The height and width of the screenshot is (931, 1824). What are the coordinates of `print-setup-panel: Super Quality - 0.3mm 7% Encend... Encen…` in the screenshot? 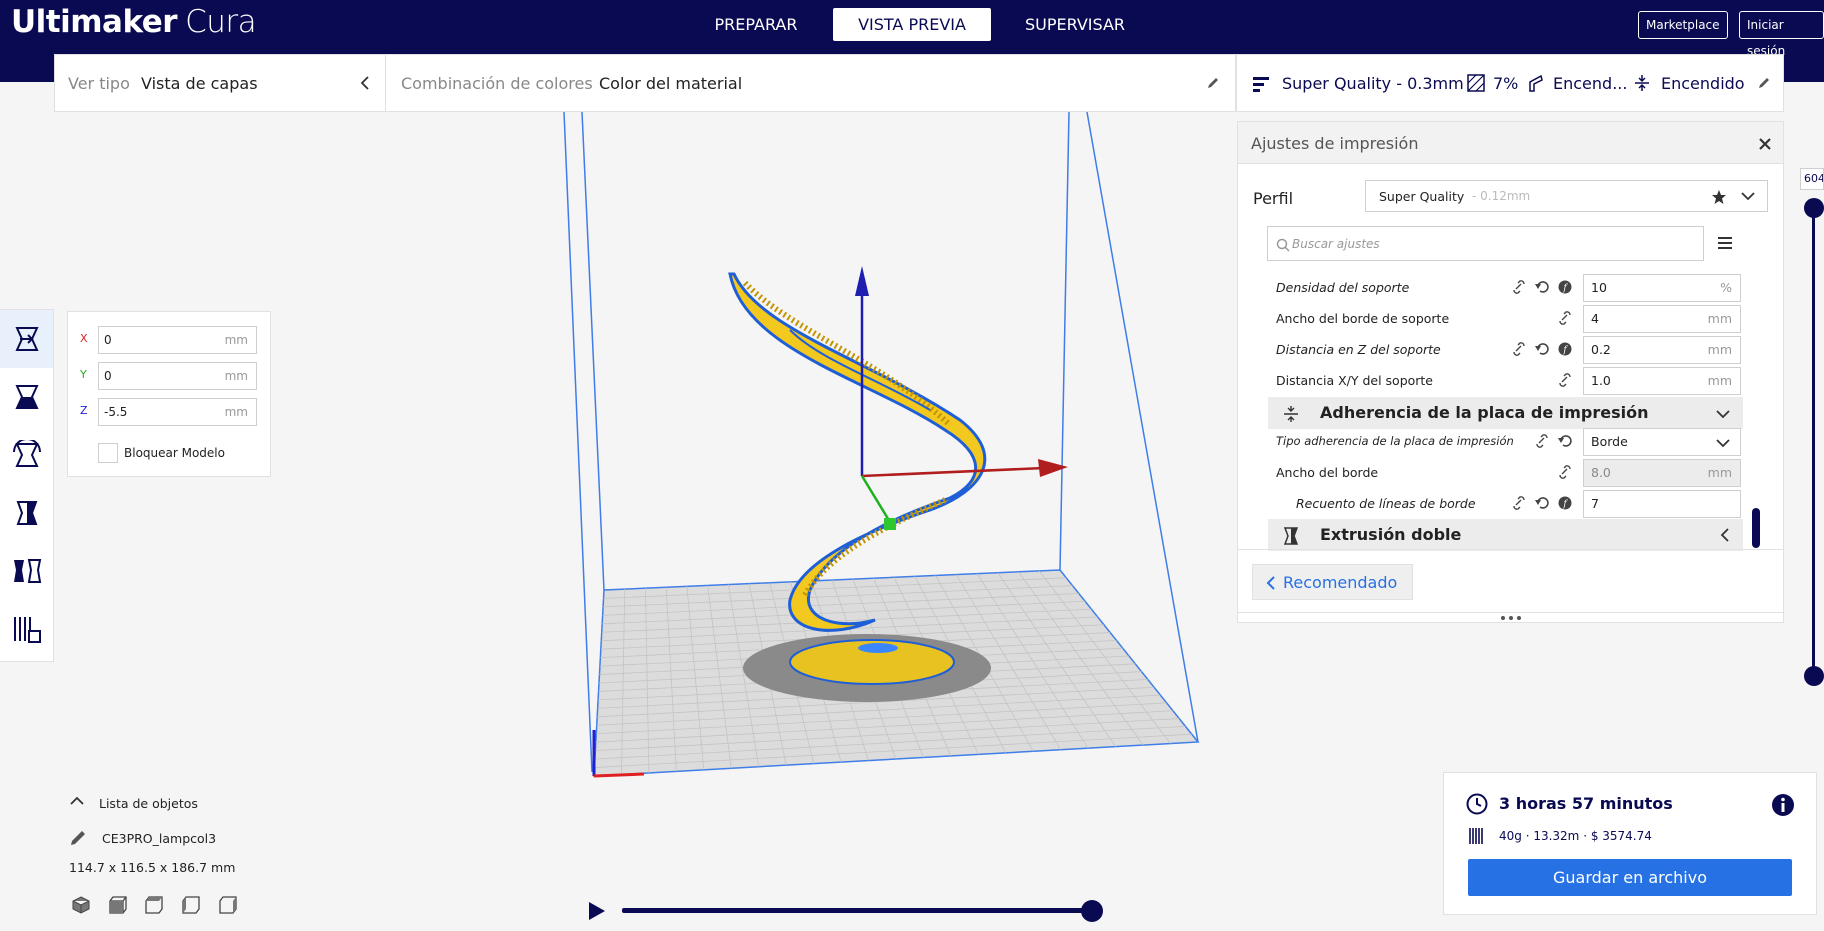 It's located at (1510, 83).